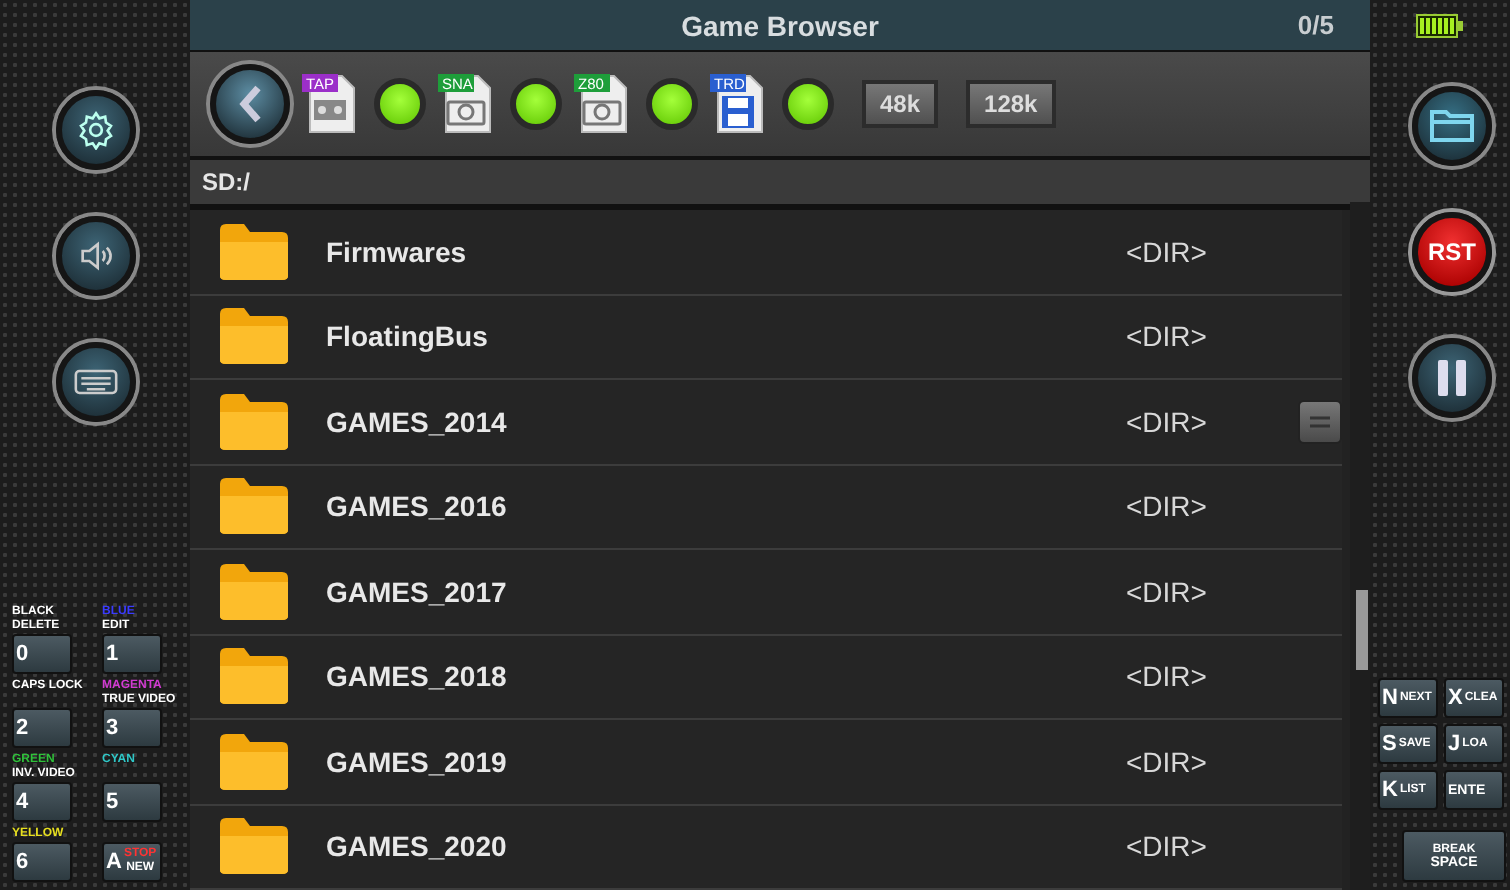 The image size is (1510, 890). What do you see at coordinates (42, 862) in the screenshot?
I see `keyboard-key: 6` at bounding box center [42, 862].